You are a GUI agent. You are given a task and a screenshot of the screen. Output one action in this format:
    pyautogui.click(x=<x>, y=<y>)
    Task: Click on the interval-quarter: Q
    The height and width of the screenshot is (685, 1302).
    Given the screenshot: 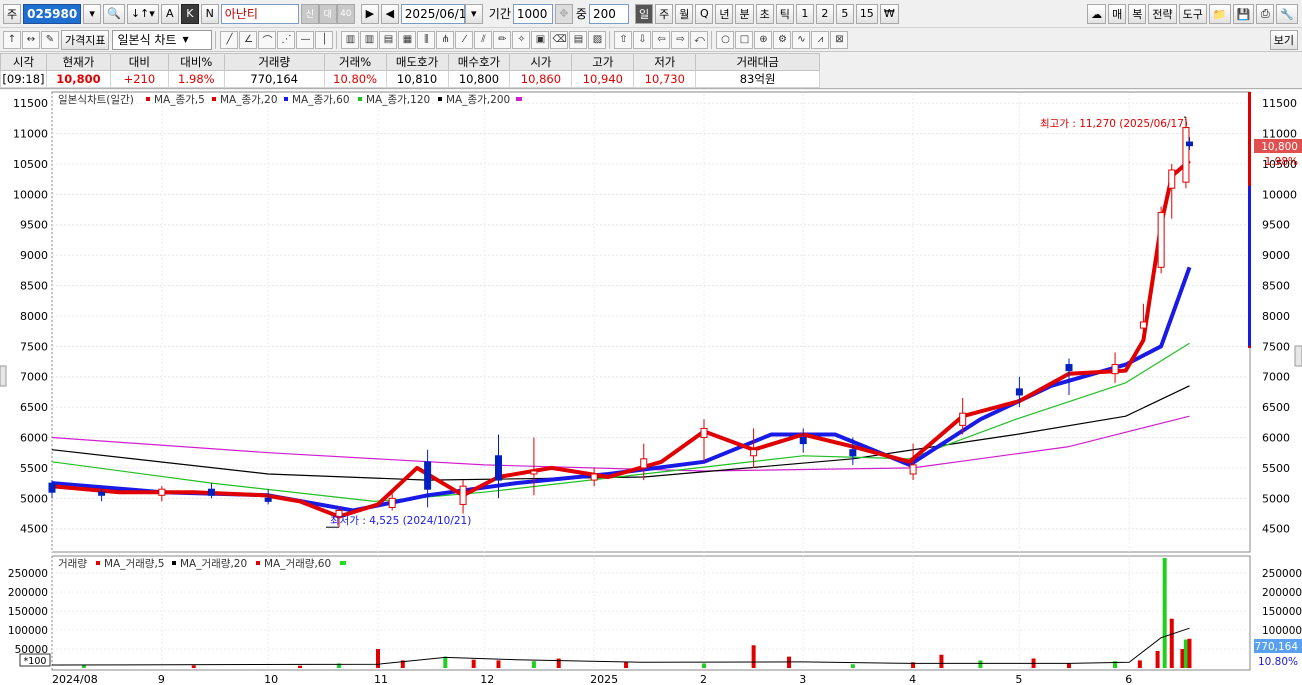 What is the action you would take?
    pyautogui.click(x=704, y=13)
    